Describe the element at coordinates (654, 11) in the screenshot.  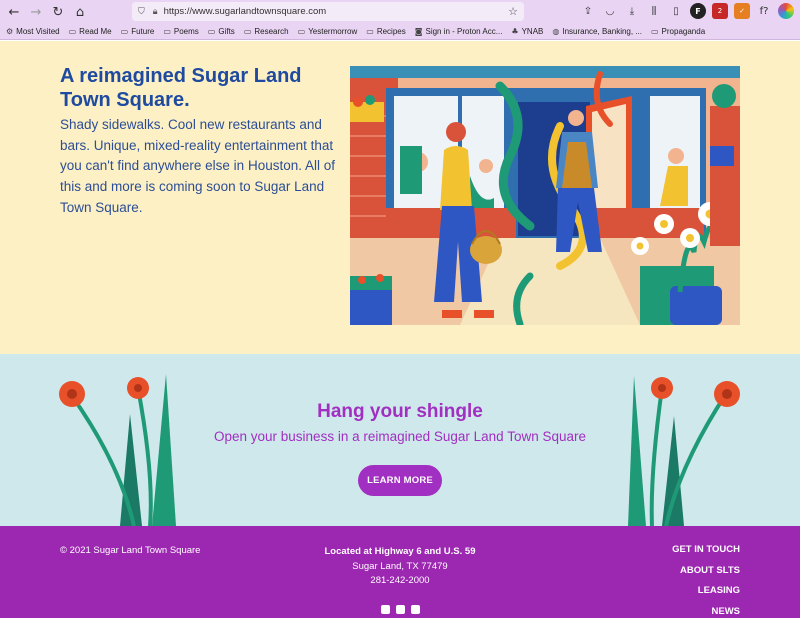
I see `library-icon: ⫼` at that location.